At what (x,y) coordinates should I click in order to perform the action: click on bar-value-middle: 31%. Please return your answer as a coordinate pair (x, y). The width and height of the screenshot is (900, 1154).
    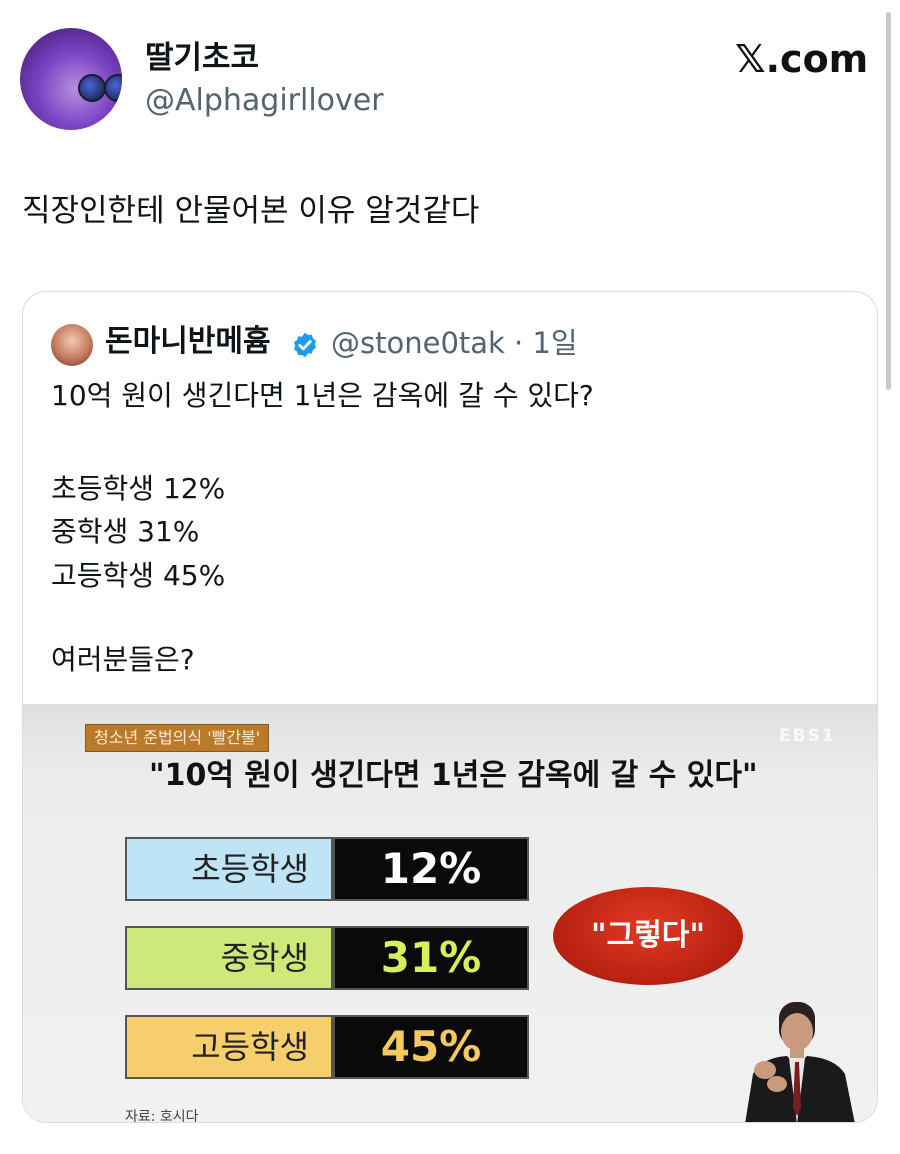
    Looking at the image, I should click on (431, 958).